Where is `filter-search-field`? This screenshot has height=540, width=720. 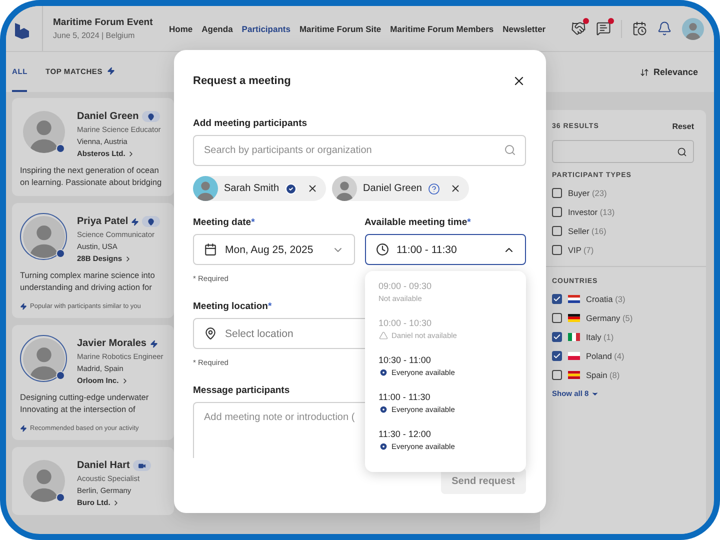
filter-search-field is located at coordinates (623, 151).